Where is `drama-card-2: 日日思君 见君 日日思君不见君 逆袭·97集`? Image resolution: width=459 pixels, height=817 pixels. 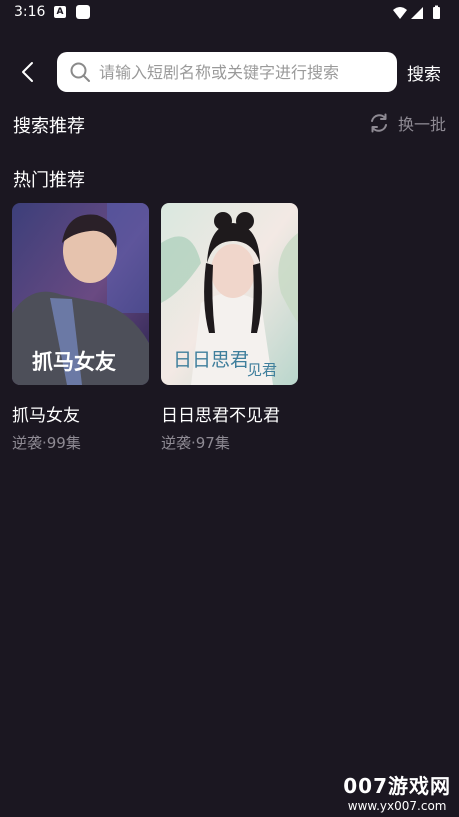 drama-card-2: 日日思君 见君 日日思君不见君 逆袭·97集 is located at coordinates (229, 328).